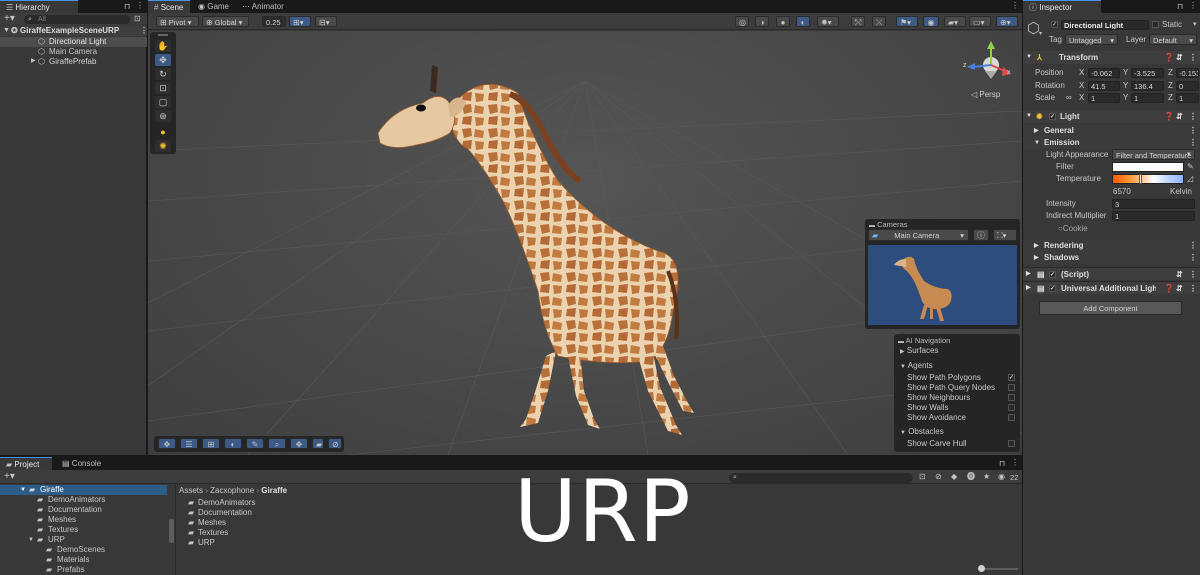 This screenshot has height=575, width=1200. I want to click on orientation-gizmo: z x, so click(988, 61).